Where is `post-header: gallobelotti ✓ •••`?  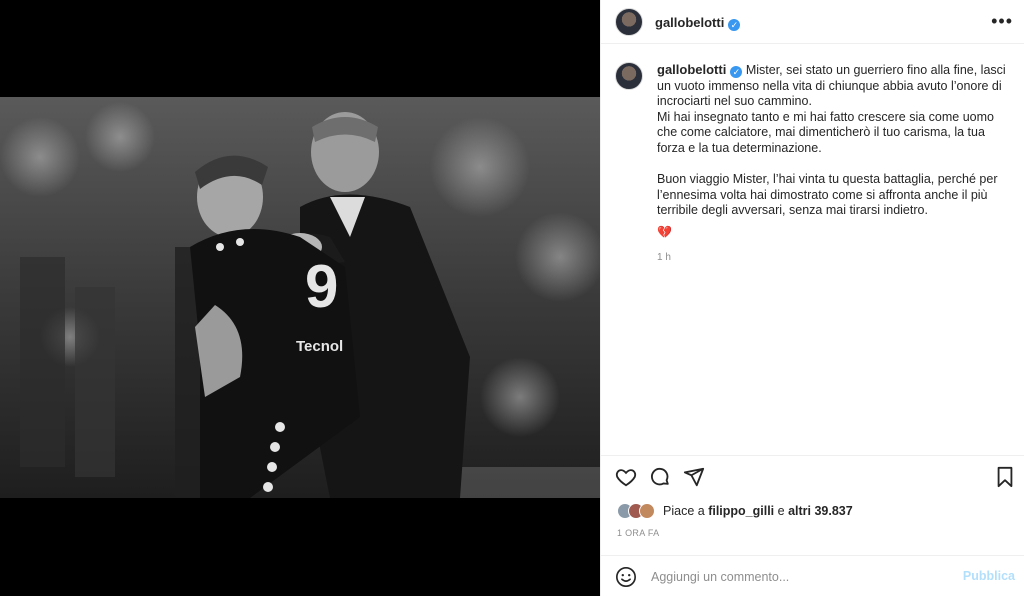 post-header: gallobelotti ✓ ••• is located at coordinates (812, 22).